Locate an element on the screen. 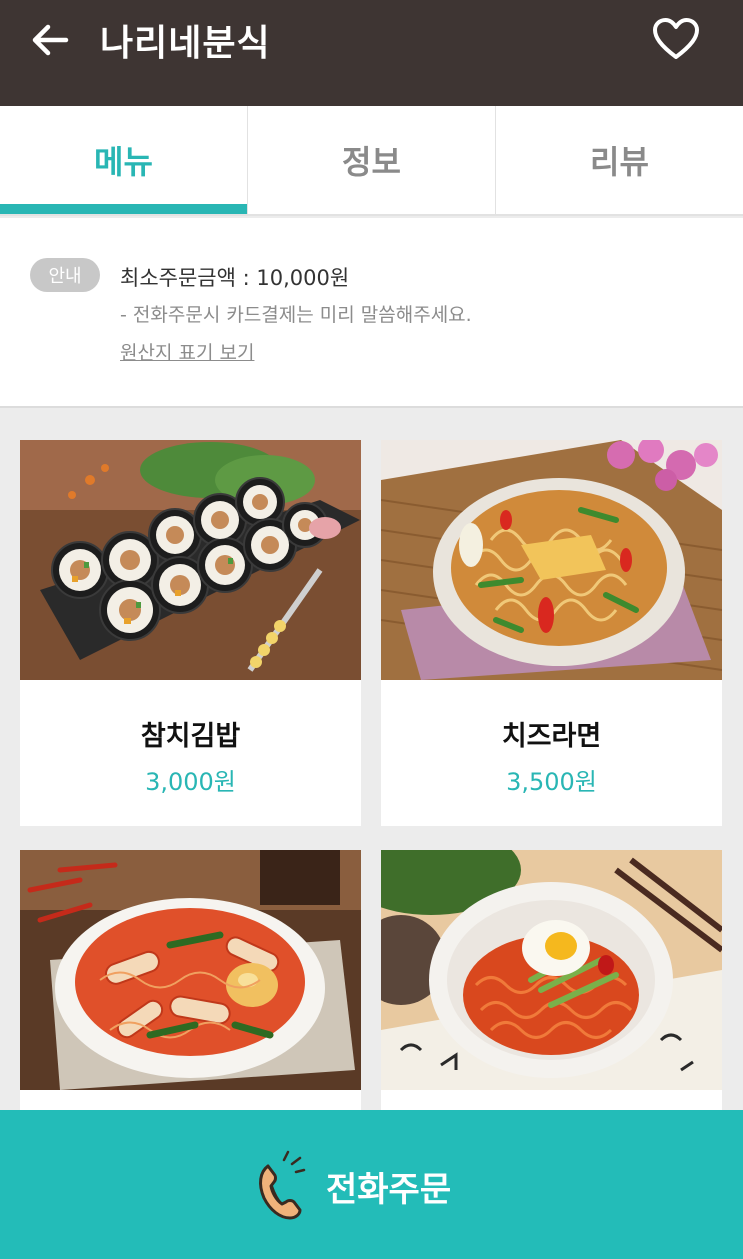 This screenshot has height=1259, width=743. menu-item-price: 3,000원 is located at coordinates (190, 782).